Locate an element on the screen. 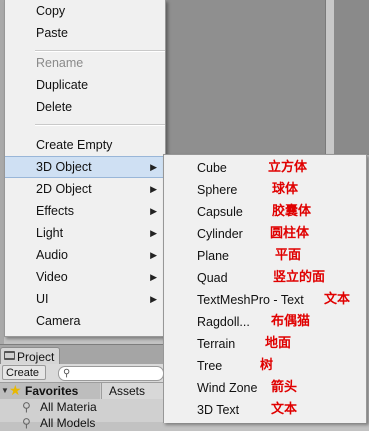 This screenshot has width=369, height=431. menu-item-2d-object: 2D Object ▶ is located at coordinates (85, 189).